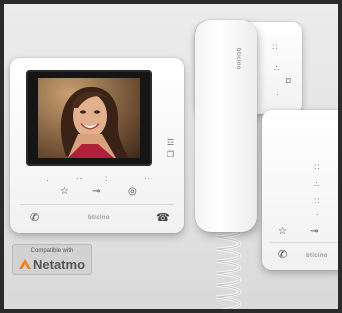 This screenshot has height=313, width=342. I want to click on handset-receiver: bticino, so click(226, 126).